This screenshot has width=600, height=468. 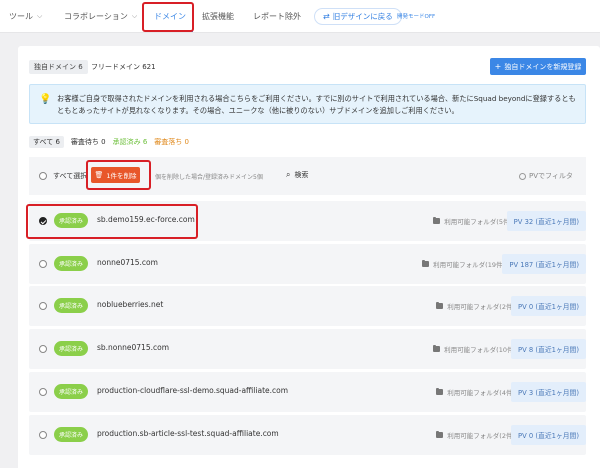 What do you see at coordinates (480, 350) in the screenshot?
I see `folder-count-label: 利用可能フォルダ(10件)` at bounding box center [480, 350].